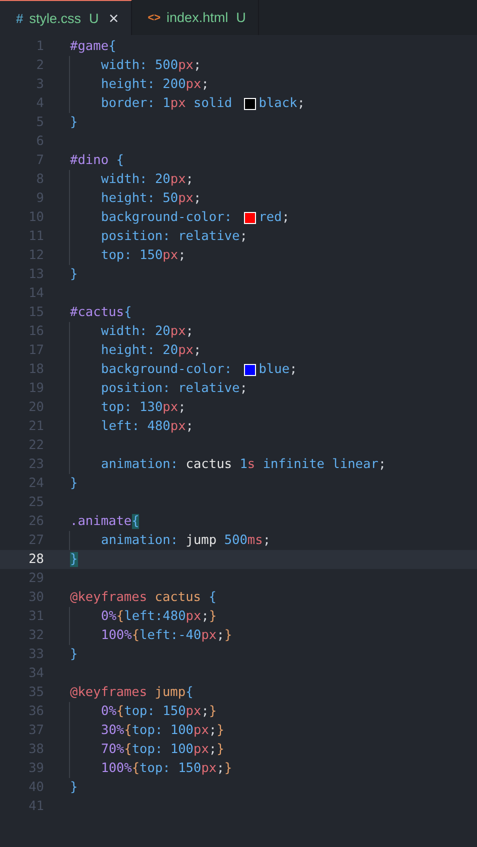 The width and height of the screenshot is (477, 847). Describe the element at coordinates (143, 597) in the screenshot. I see `code-text: @keyframes cactus {` at that location.